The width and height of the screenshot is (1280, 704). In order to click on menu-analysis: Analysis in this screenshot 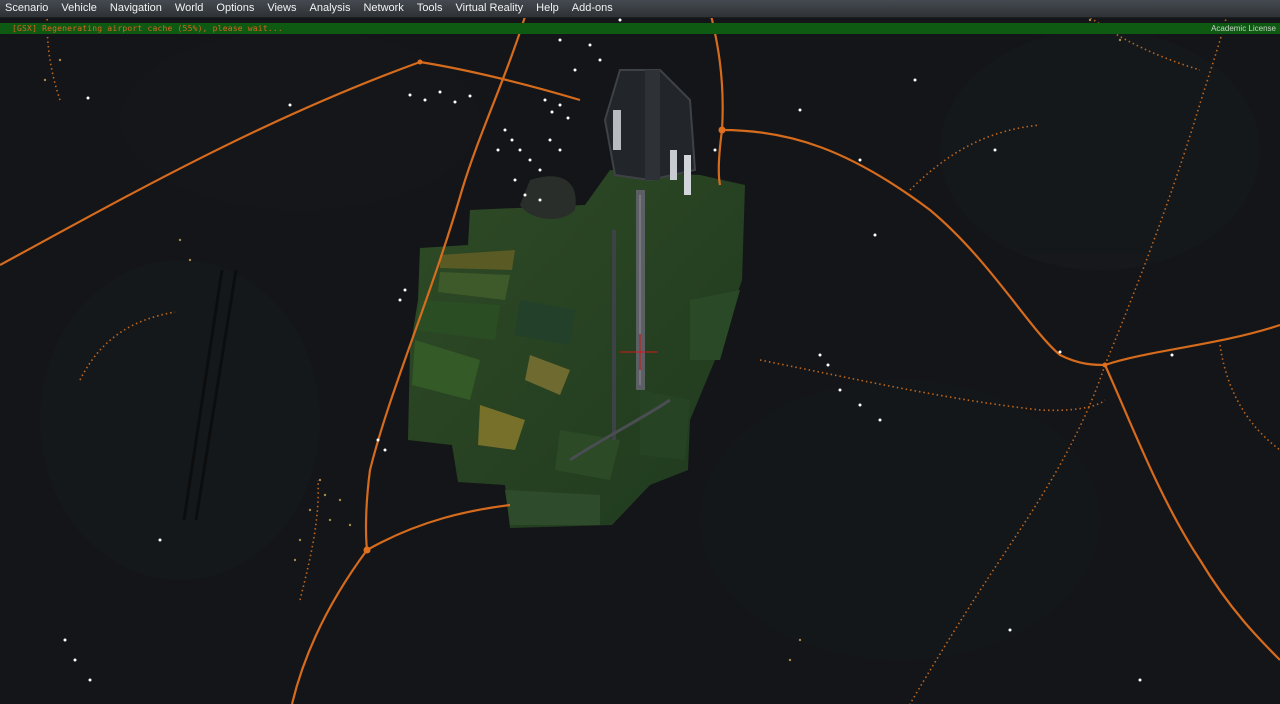, I will do `click(331, 8)`.